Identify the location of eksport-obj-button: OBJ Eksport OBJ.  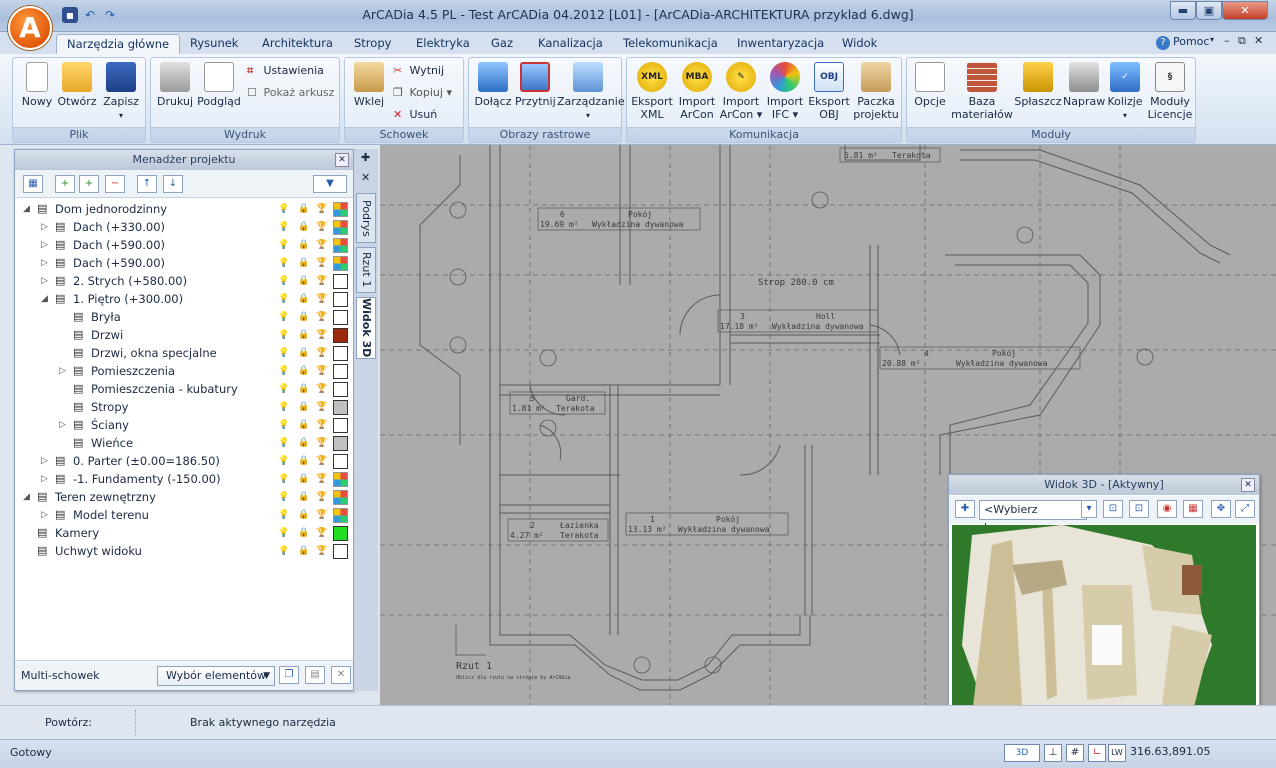
(829, 91).